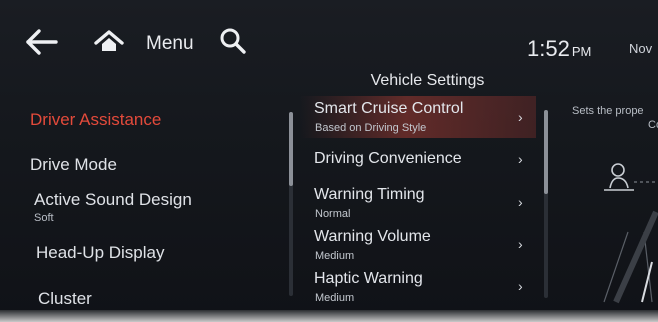  What do you see at coordinates (291, 204) in the screenshot?
I see `category-scrollbar` at bounding box center [291, 204].